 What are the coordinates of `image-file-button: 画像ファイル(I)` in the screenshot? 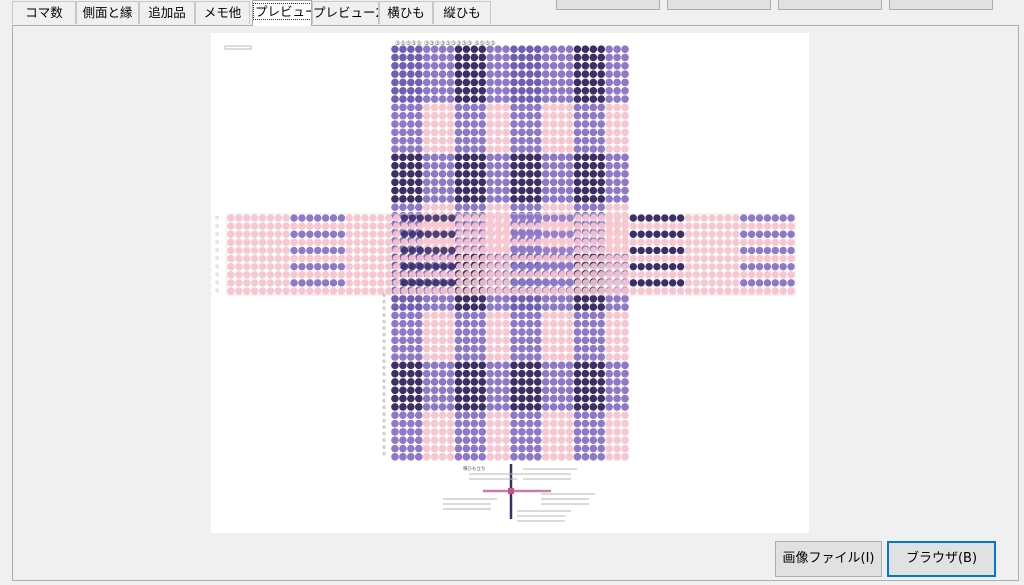 It's located at (828, 559).